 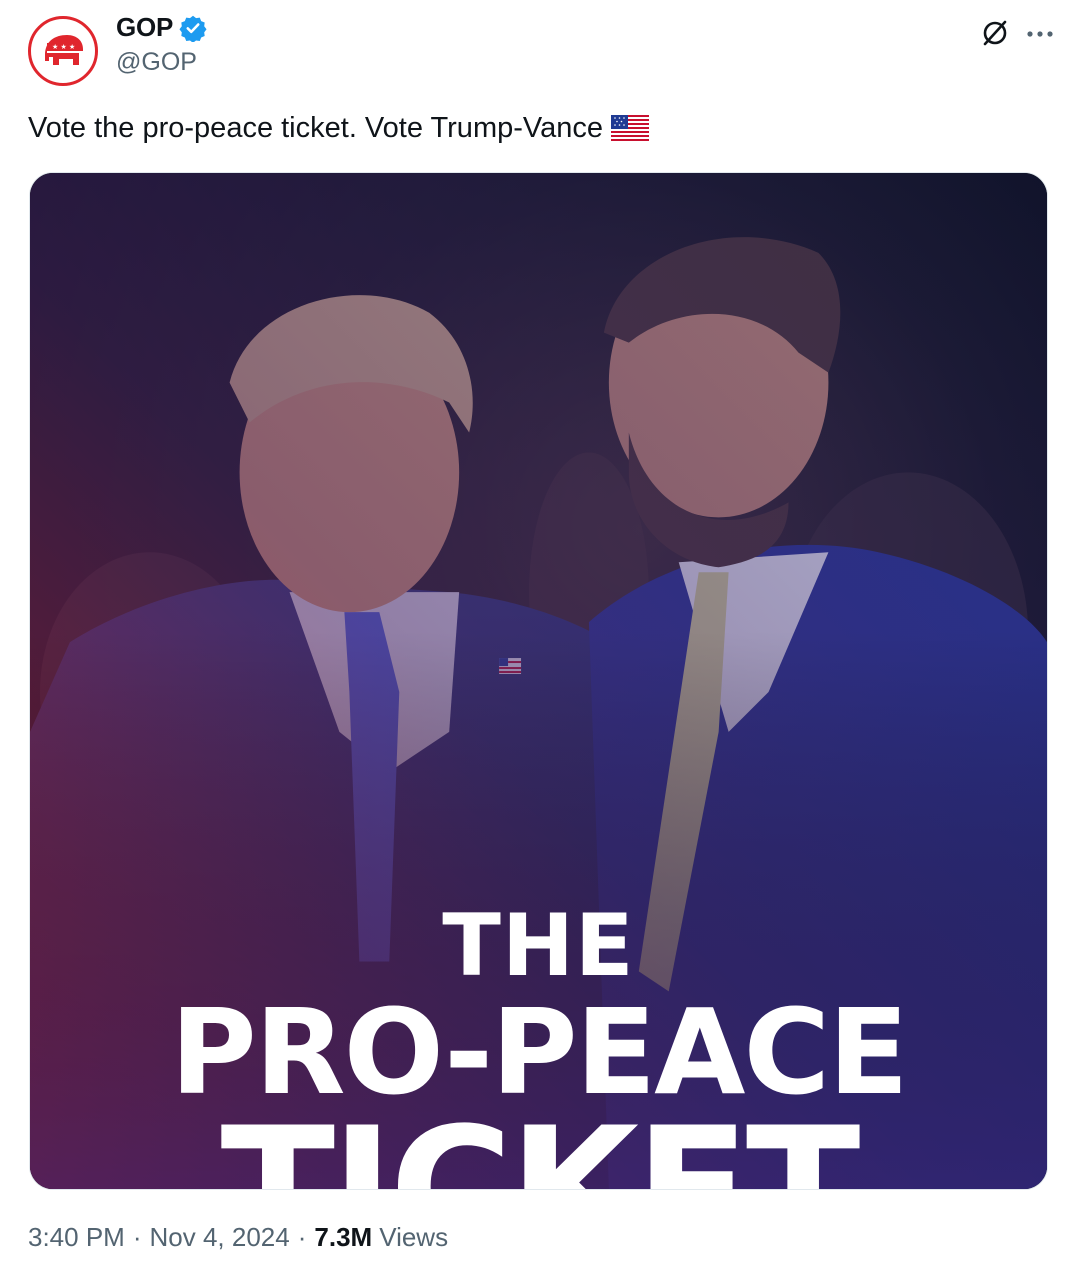 I want to click on views-count: 7.3M, so click(x=343, y=1237).